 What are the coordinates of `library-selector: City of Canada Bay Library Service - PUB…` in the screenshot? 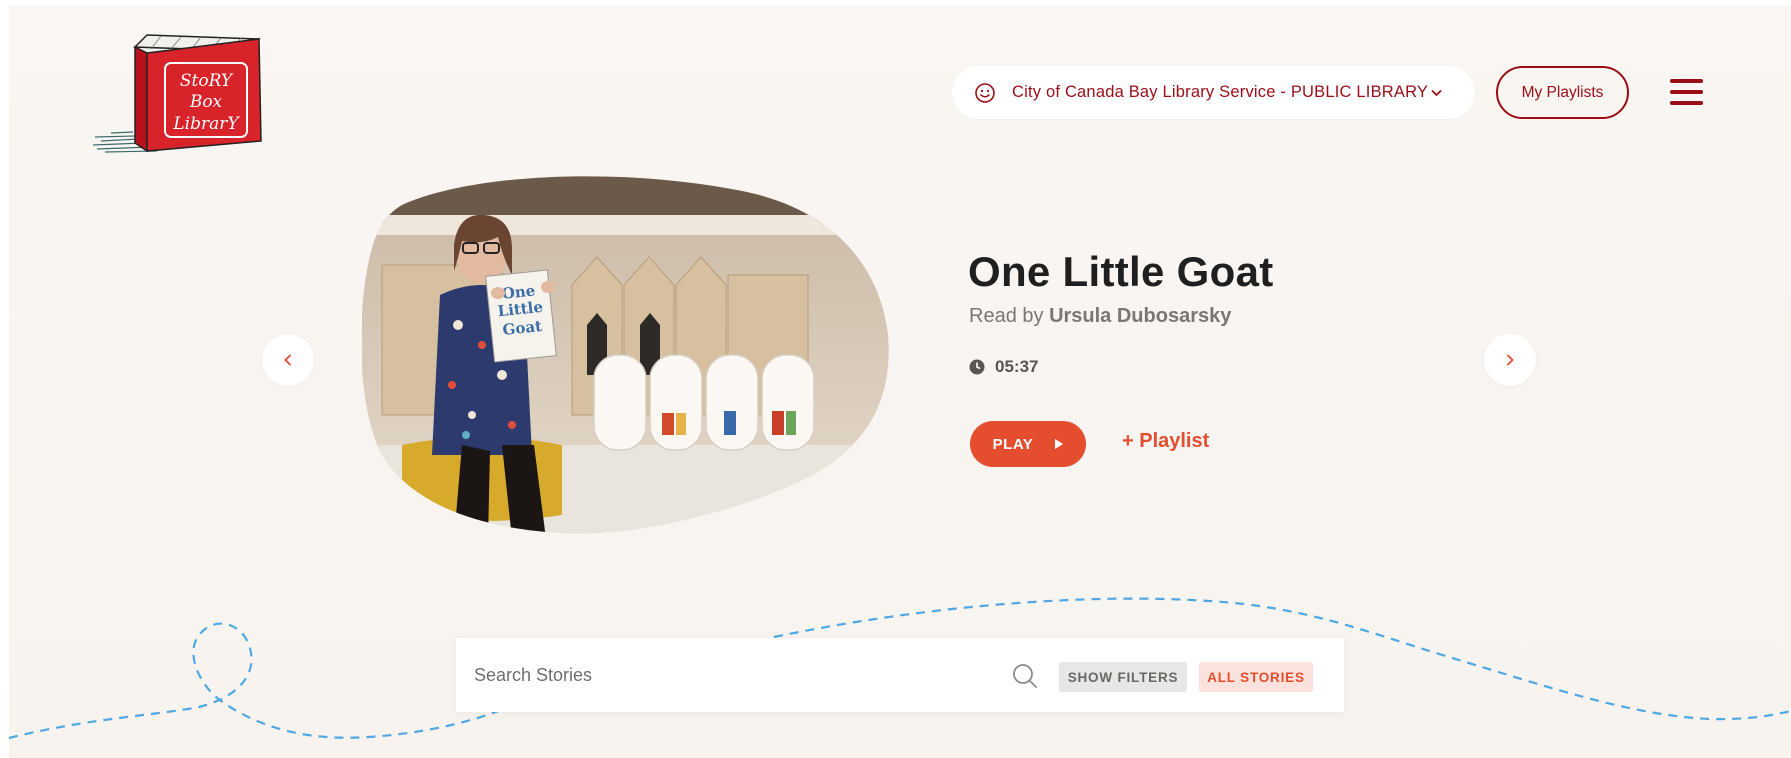 It's located at (1213, 92).